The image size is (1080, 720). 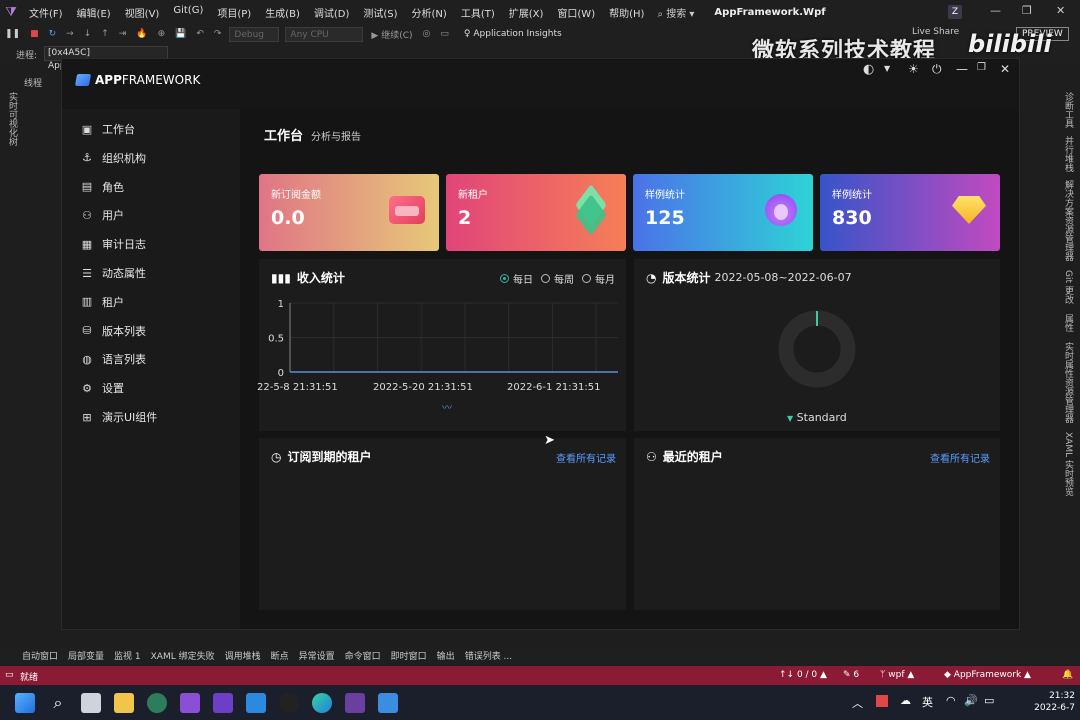 What do you see at coordinates (955, 12) in the screenshot?
I see `user-avatar: Z` at bounding box center [955, 12].